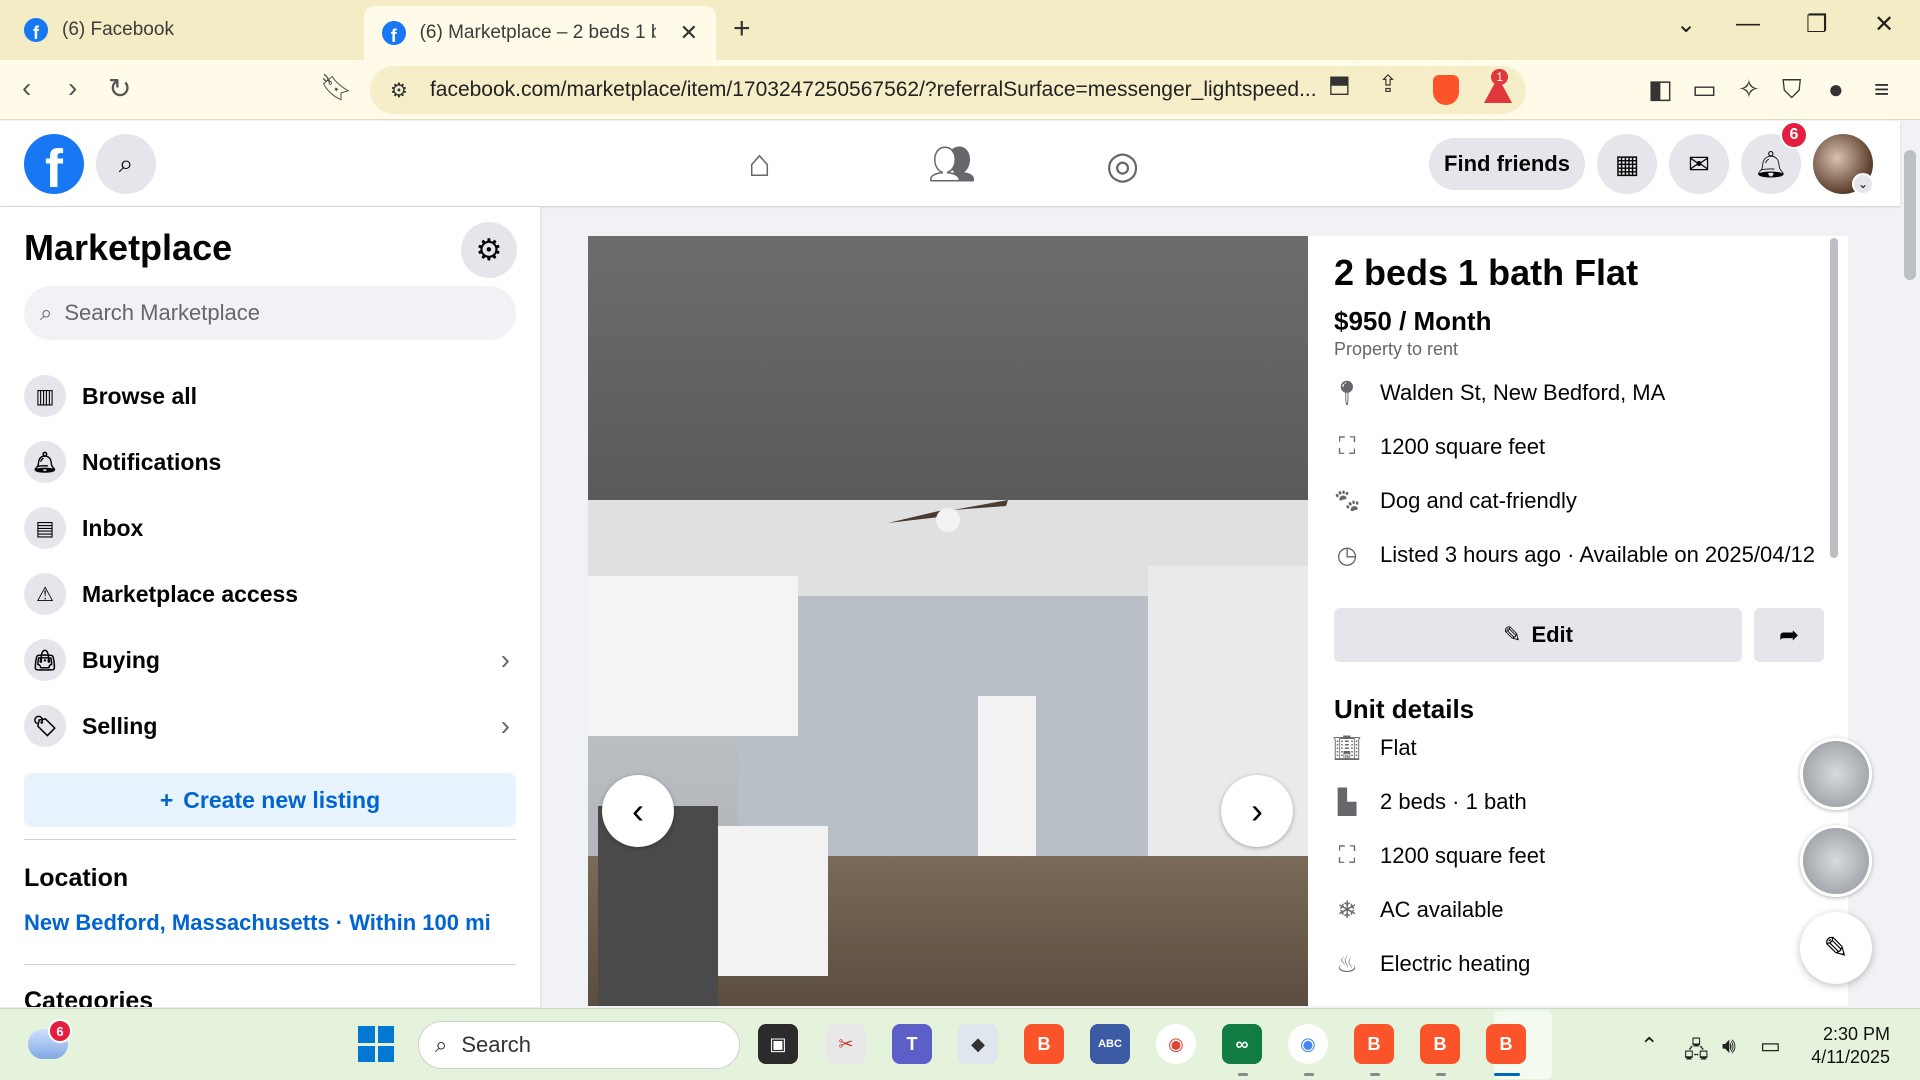  I want to click on app-icon: ∞, so click(1242, 1044).